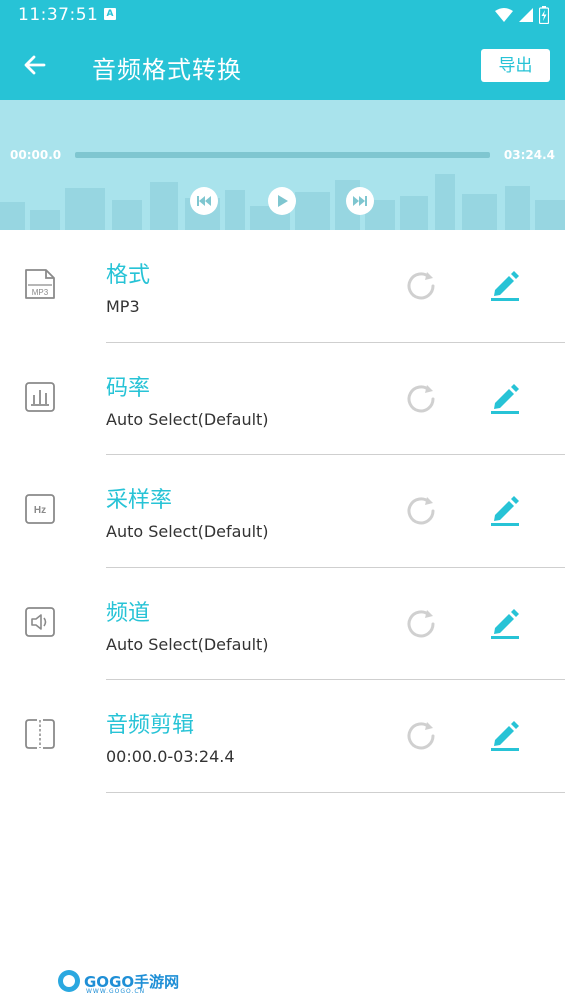  What do you see at coordinates (529, 155) in the screenshot?
I see `total-time: 03:24.4` at bounding box center [529, 155].